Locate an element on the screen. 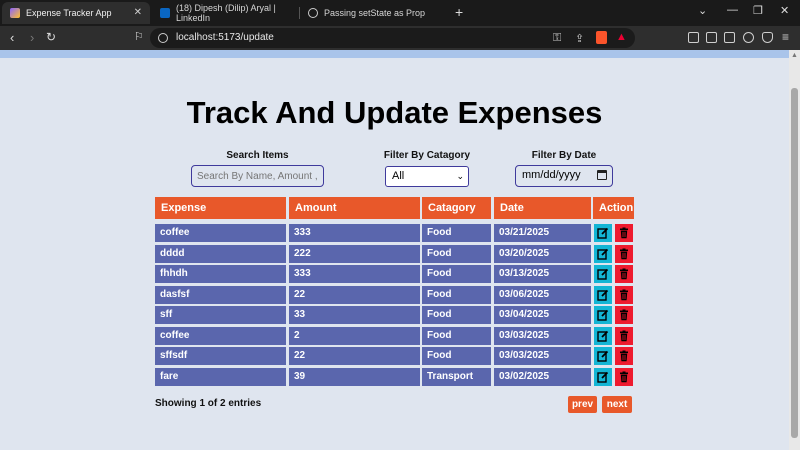 This screenshot has height=450, width=800. bookmark-icon: ⚐ is located at coordinates (139, 36).